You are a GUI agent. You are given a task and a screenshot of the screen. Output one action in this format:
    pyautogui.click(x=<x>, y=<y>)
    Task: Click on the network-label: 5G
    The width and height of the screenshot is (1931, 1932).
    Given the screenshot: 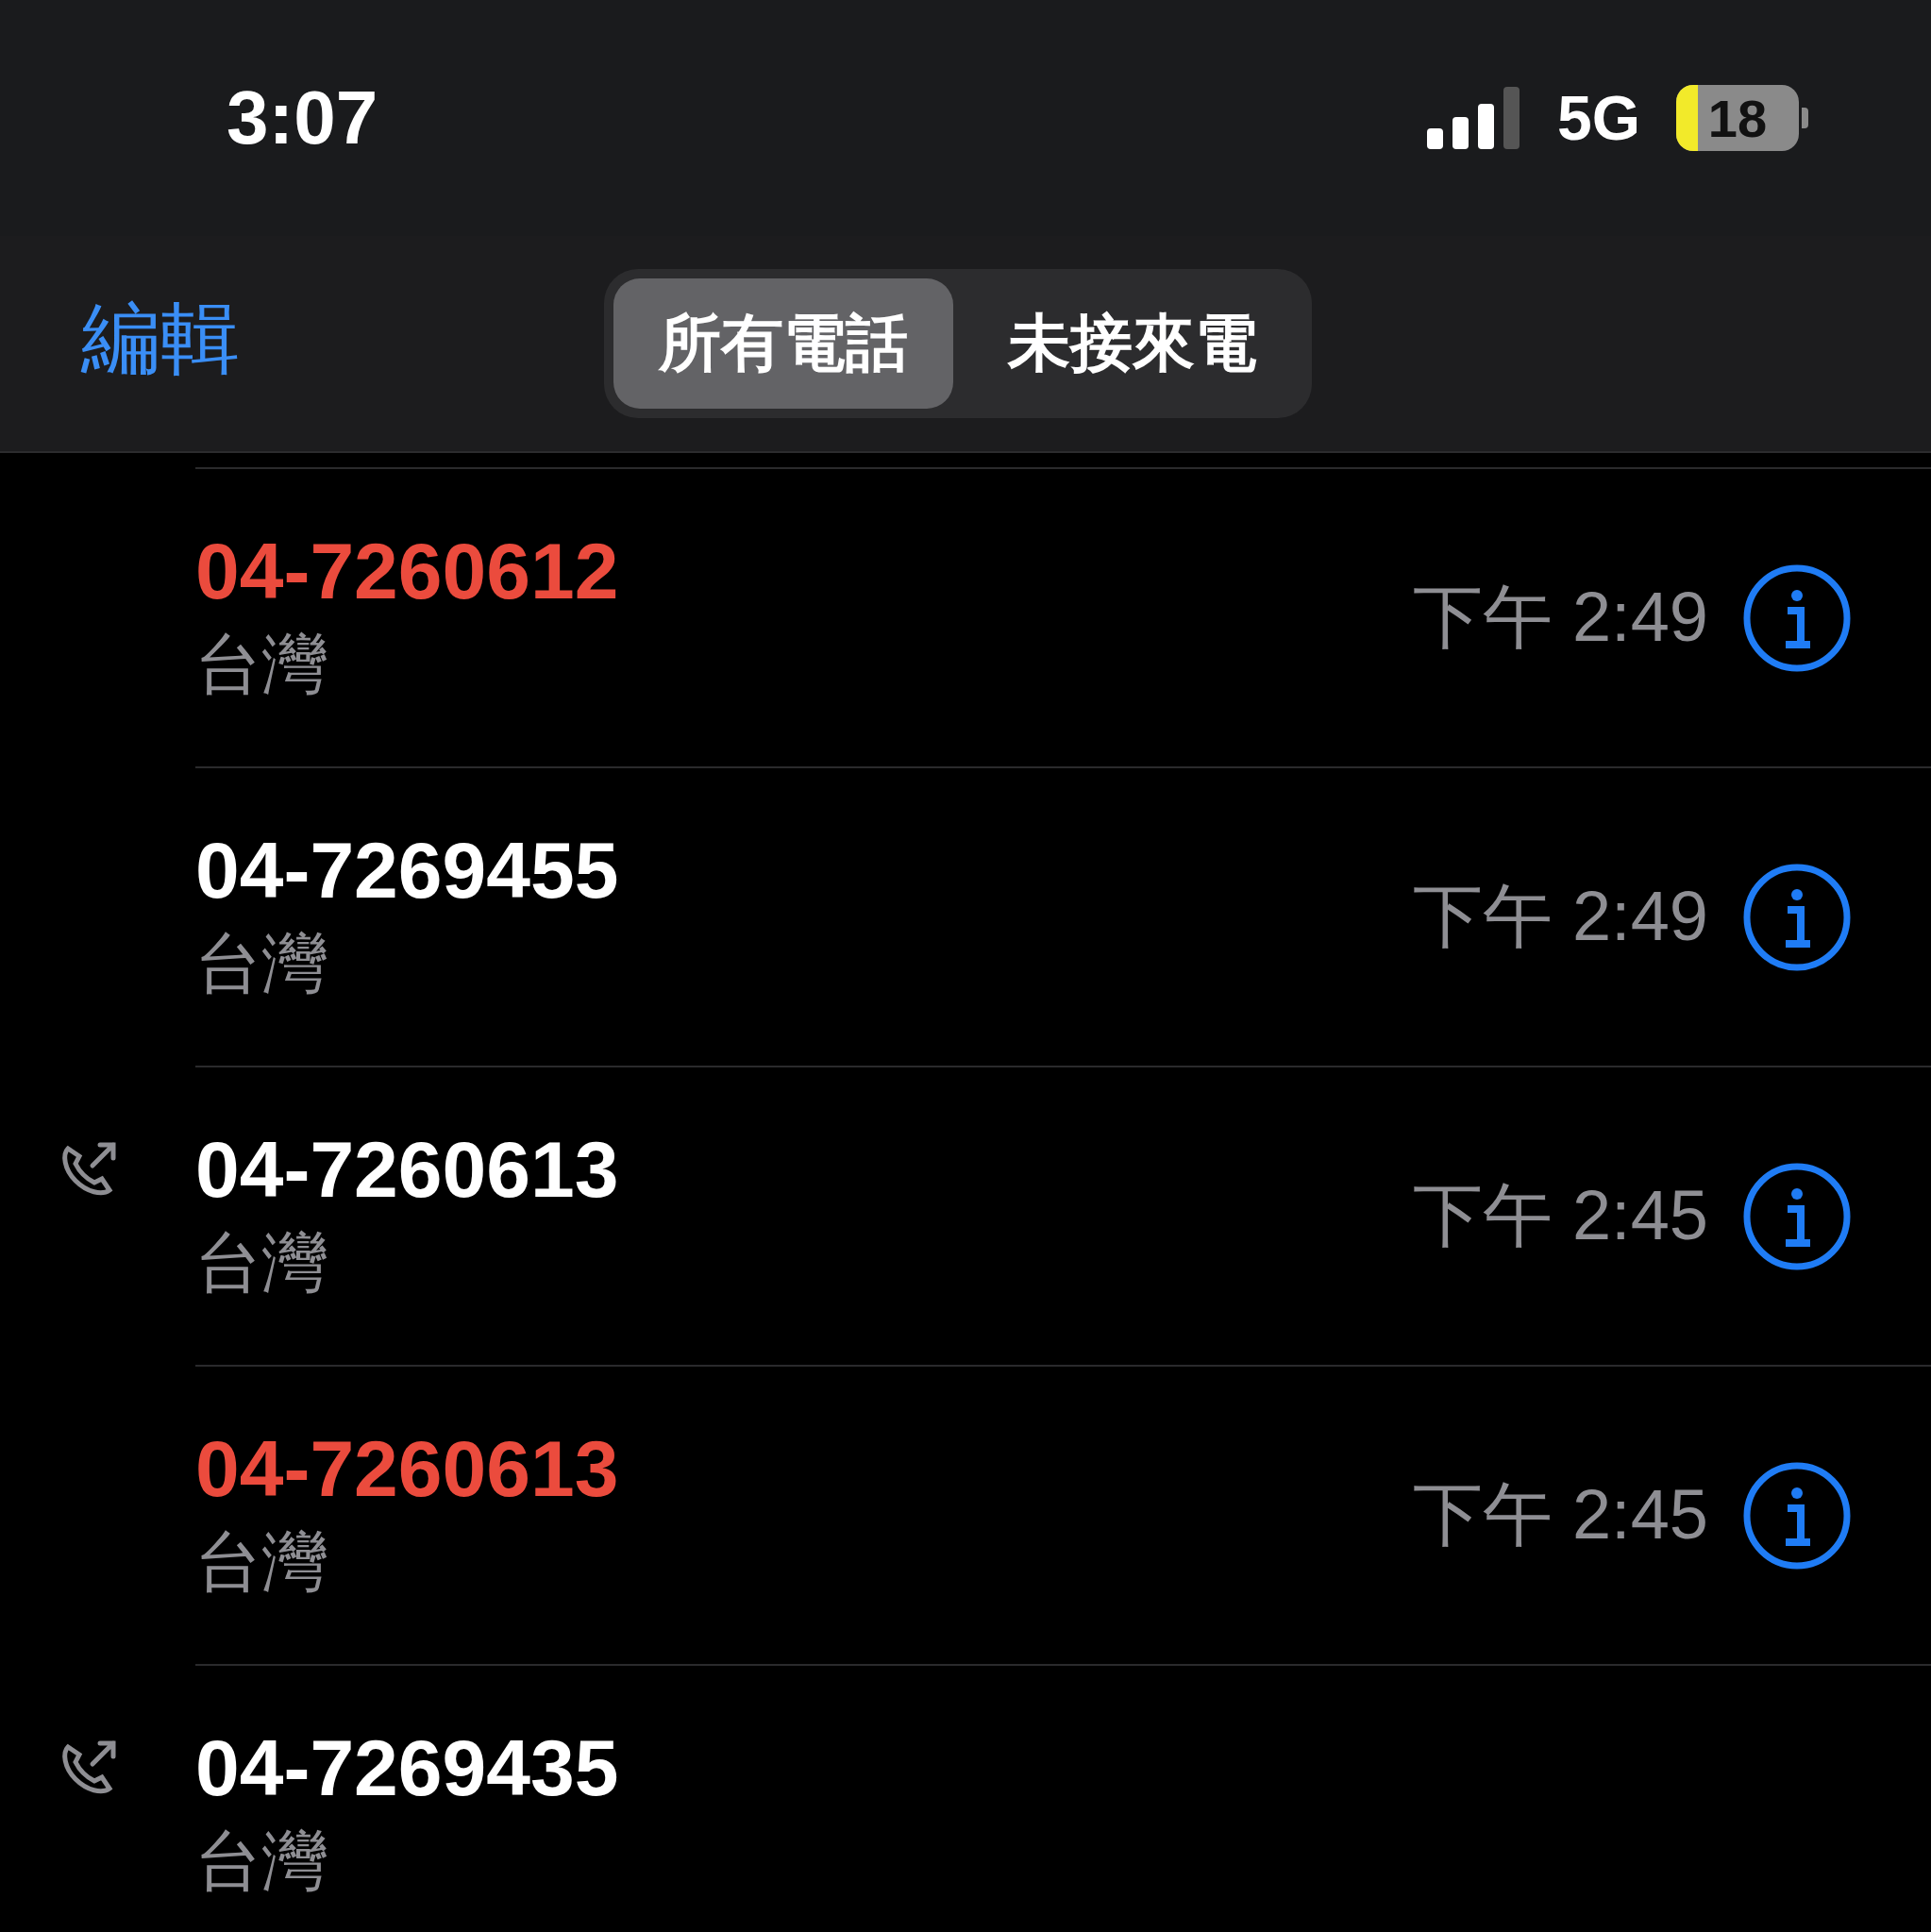 What is the action you would take?
    pyautogui.click(x=1598, y=118)
    